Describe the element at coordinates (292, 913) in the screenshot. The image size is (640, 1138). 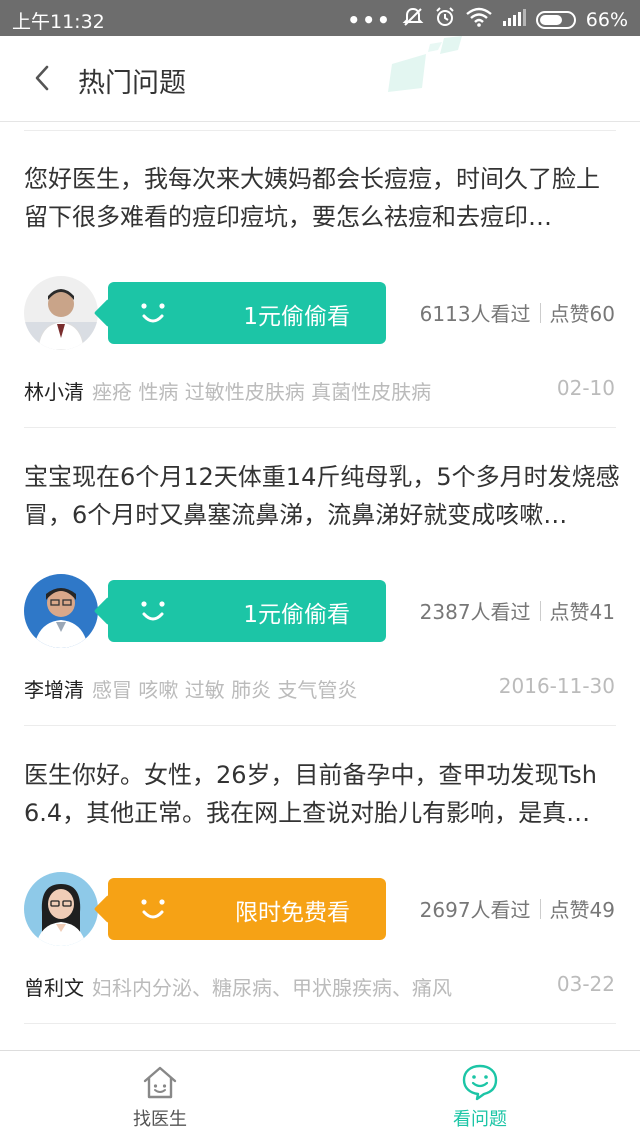
I see `listen-button-label: 限时免费看` at that location.